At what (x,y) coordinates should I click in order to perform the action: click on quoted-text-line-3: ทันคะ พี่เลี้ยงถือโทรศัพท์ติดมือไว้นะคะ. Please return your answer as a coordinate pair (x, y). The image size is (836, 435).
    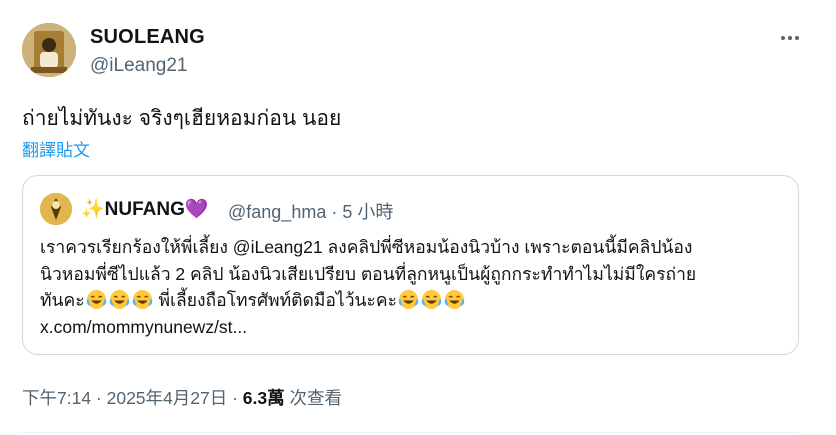
    Looking at the image, I should click on (412, 300).